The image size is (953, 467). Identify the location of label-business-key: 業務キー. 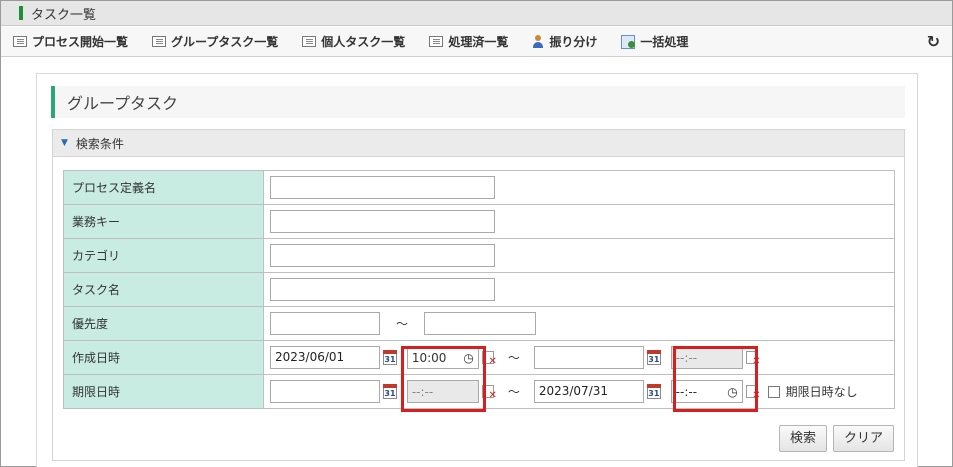
(163, 221).